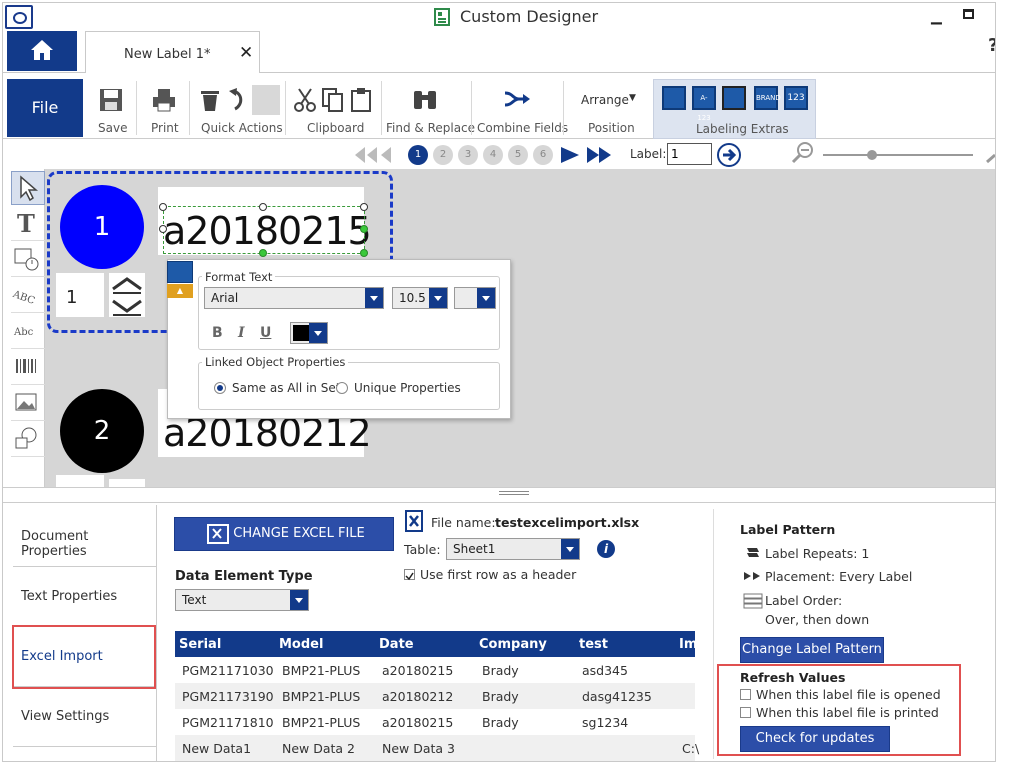 The height and width of the screenshot is (777, 1012). What do you see at coordinates (968, 14) in the screenshot?
I see `maximize-button` at bounding box center [968, 14].